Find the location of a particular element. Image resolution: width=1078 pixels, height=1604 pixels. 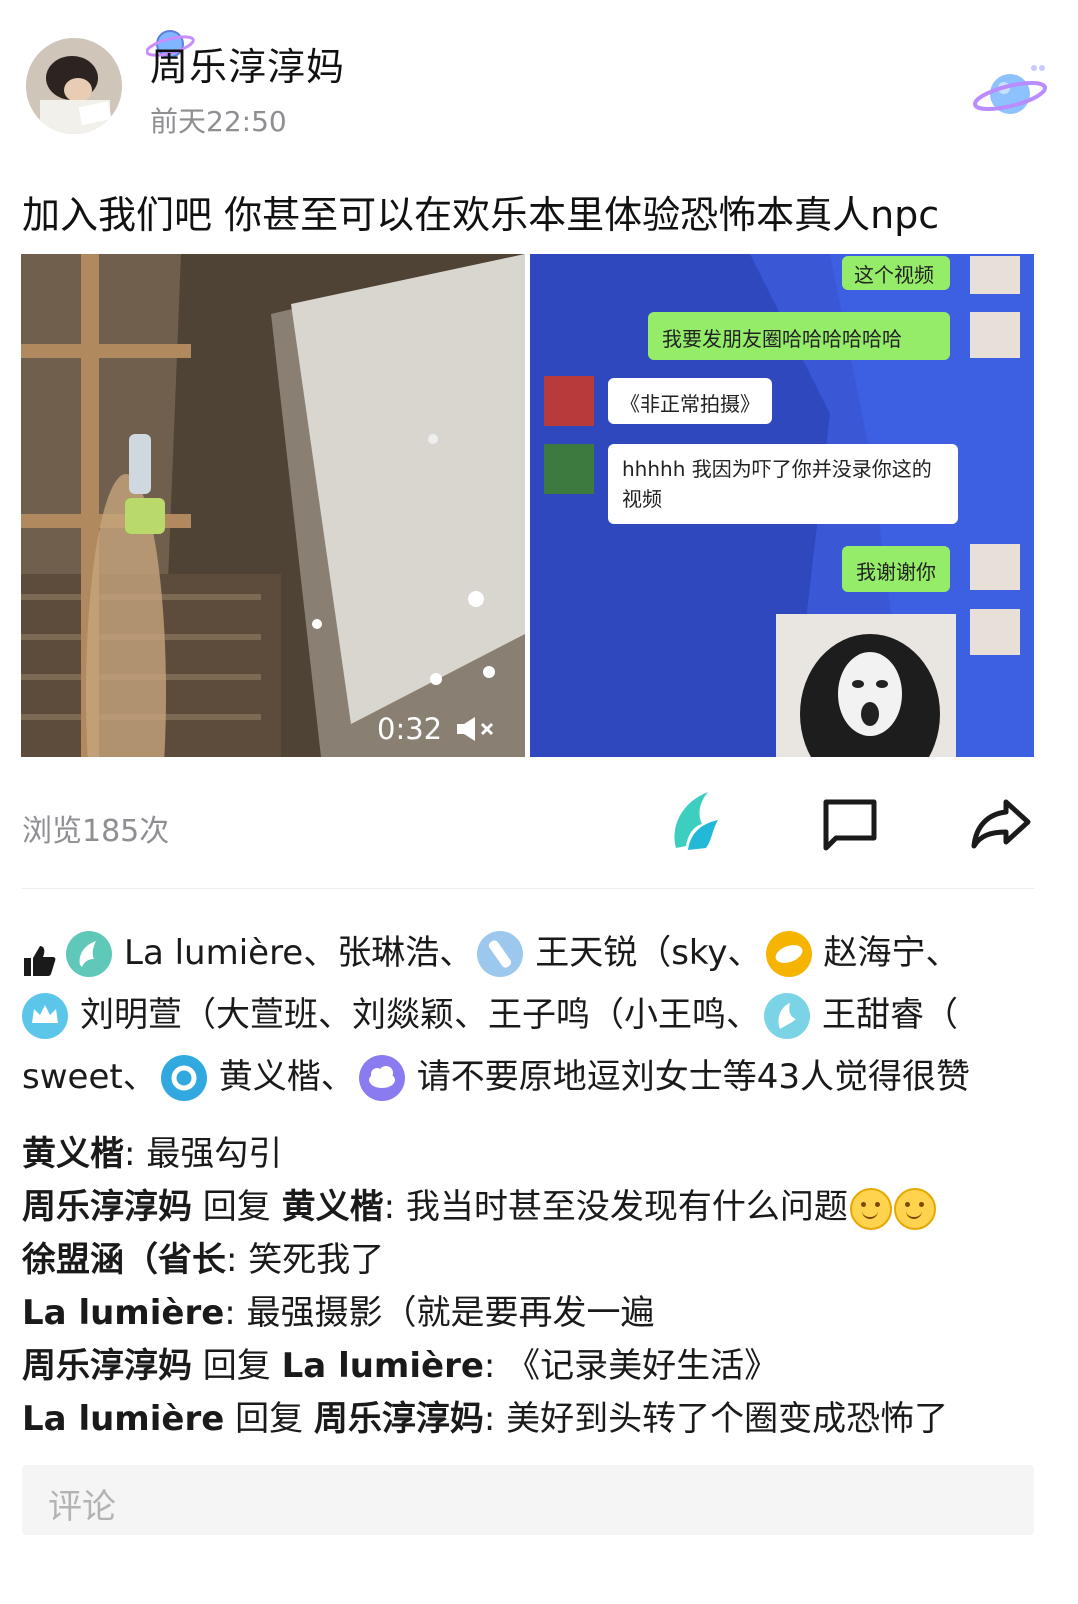

video-thumbnail: 0:32 is located at coordinates (273, 505).